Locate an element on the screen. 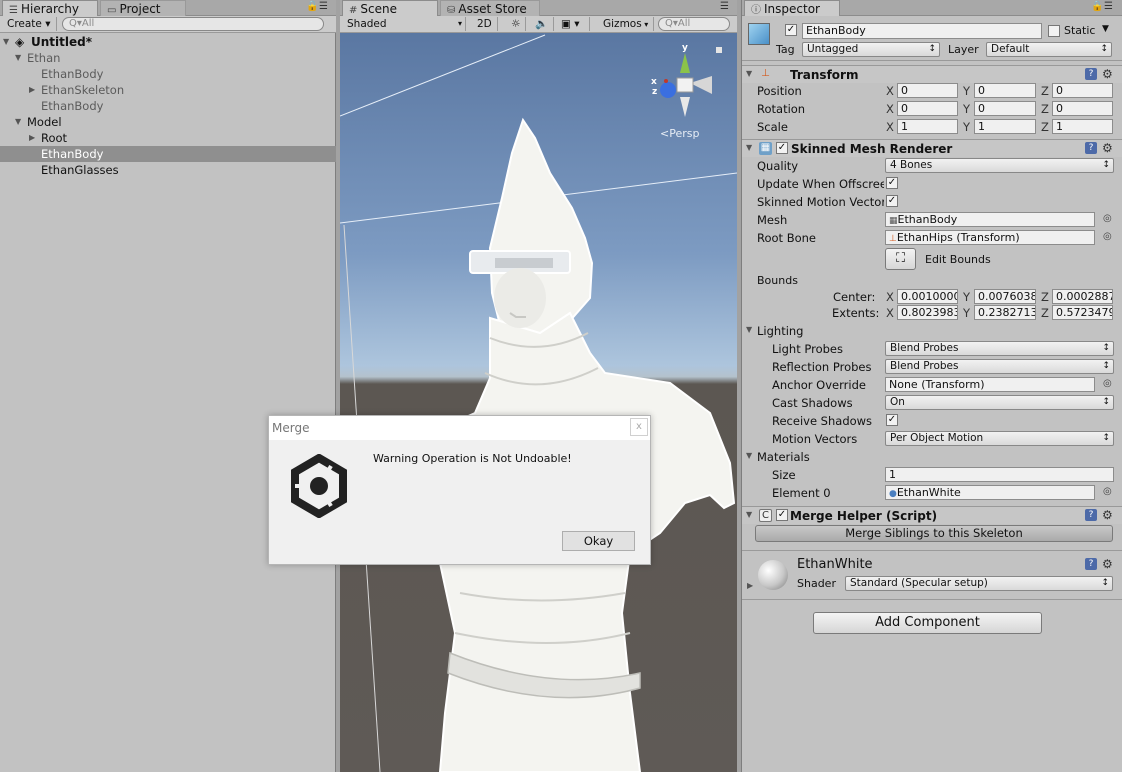 This screenshot has width=1122, height=772. lighting-toggle-icon: ☼ is located at coordinates (516, 24).